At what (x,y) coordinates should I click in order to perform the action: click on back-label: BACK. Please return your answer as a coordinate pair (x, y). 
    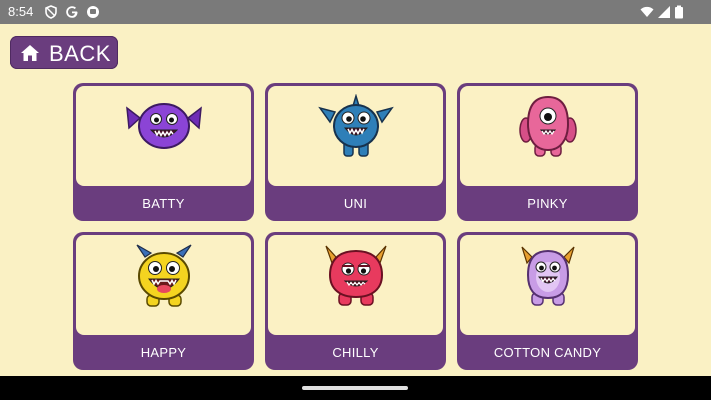
    Looking at the image, I should click on (80, 53).